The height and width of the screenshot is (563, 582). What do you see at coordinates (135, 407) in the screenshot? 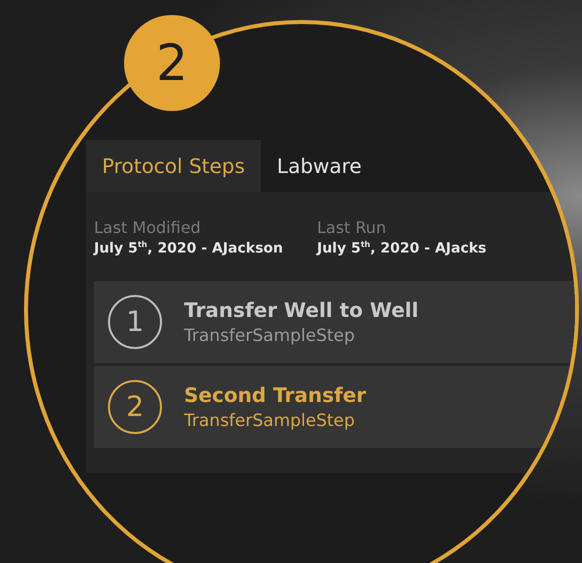
I see `step-number: 2` at bounding box center [135, 407].